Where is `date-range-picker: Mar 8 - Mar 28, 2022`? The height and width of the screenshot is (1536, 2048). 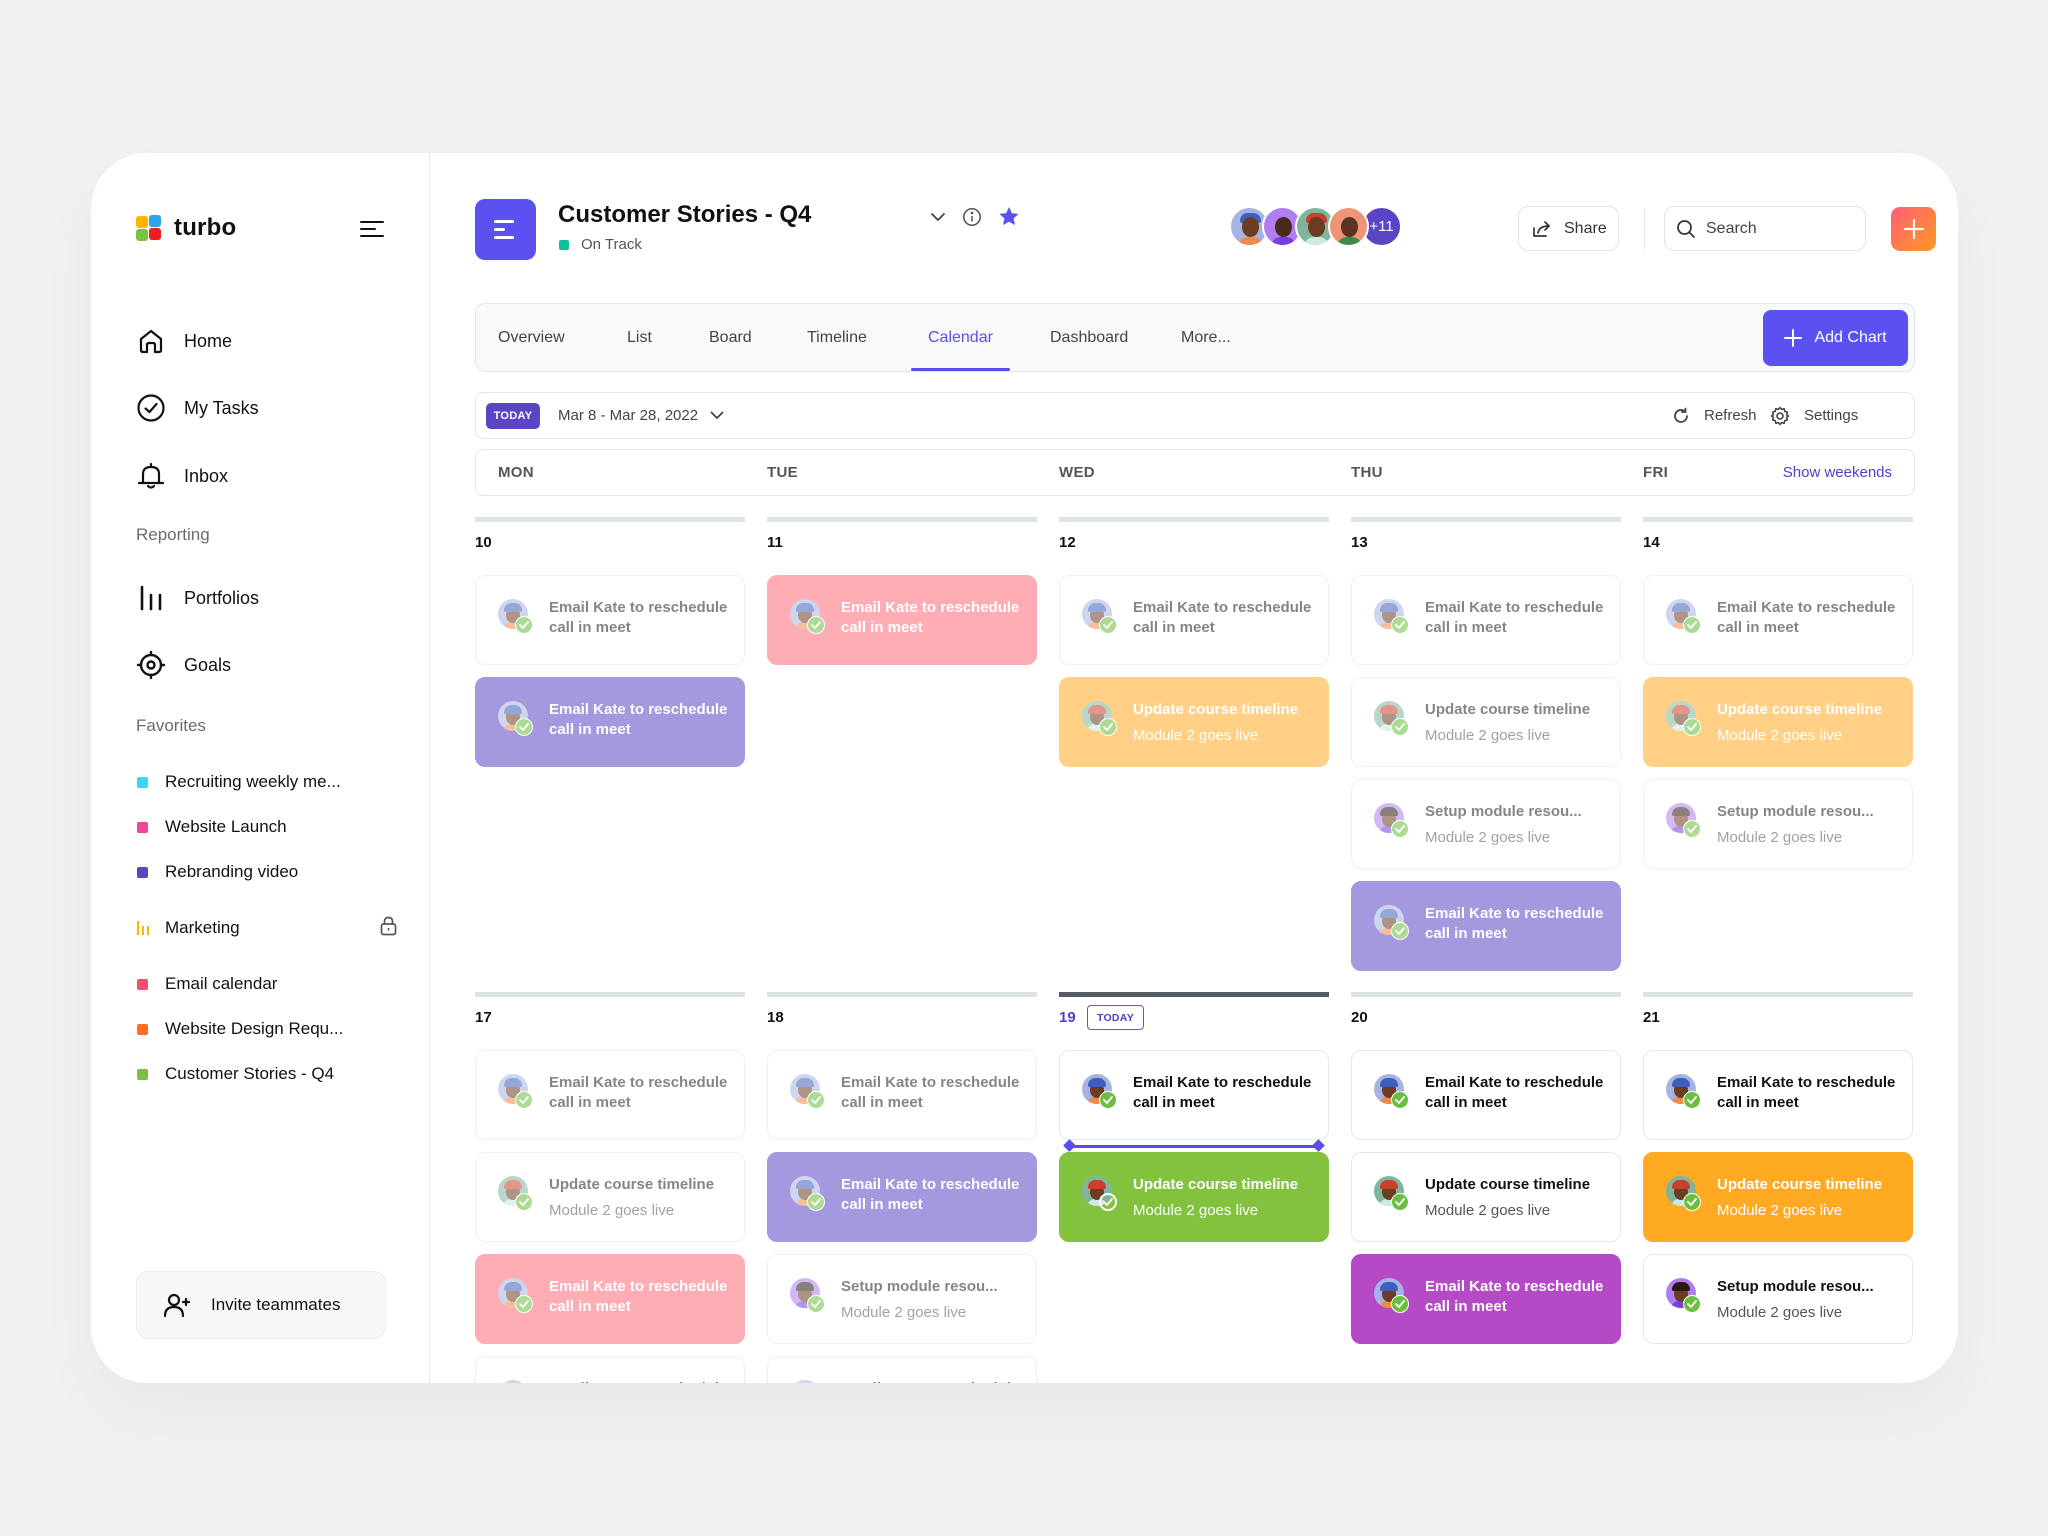
date-range-picker: Mar 8 - Mar 28, 2022 is located at coordinates (641, 415).